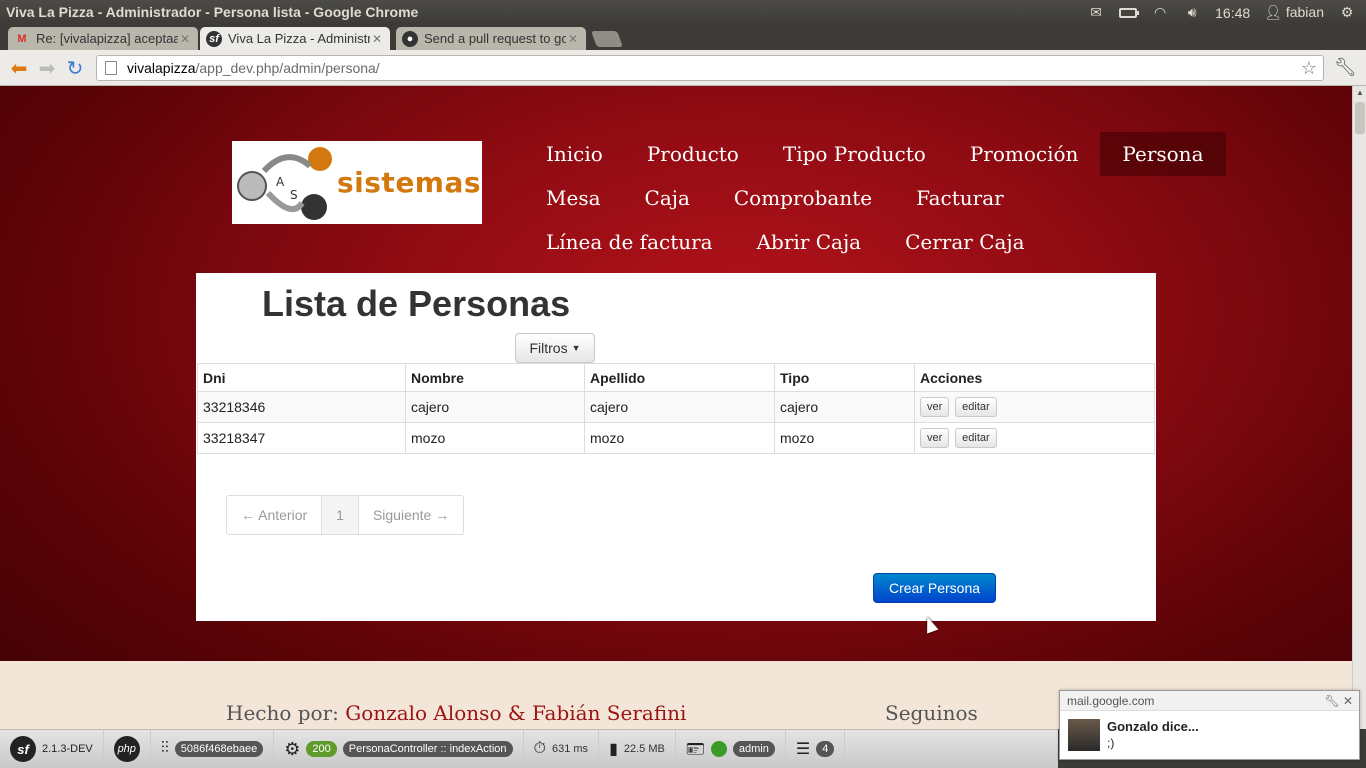 The height and width of the screenshot is (768, 1366). What do you see at coordinates (107, 38) in the screenshot?
I see `tab-label: Re: [vivalapizza] aceptaaar` at bounding box center [107, 38].